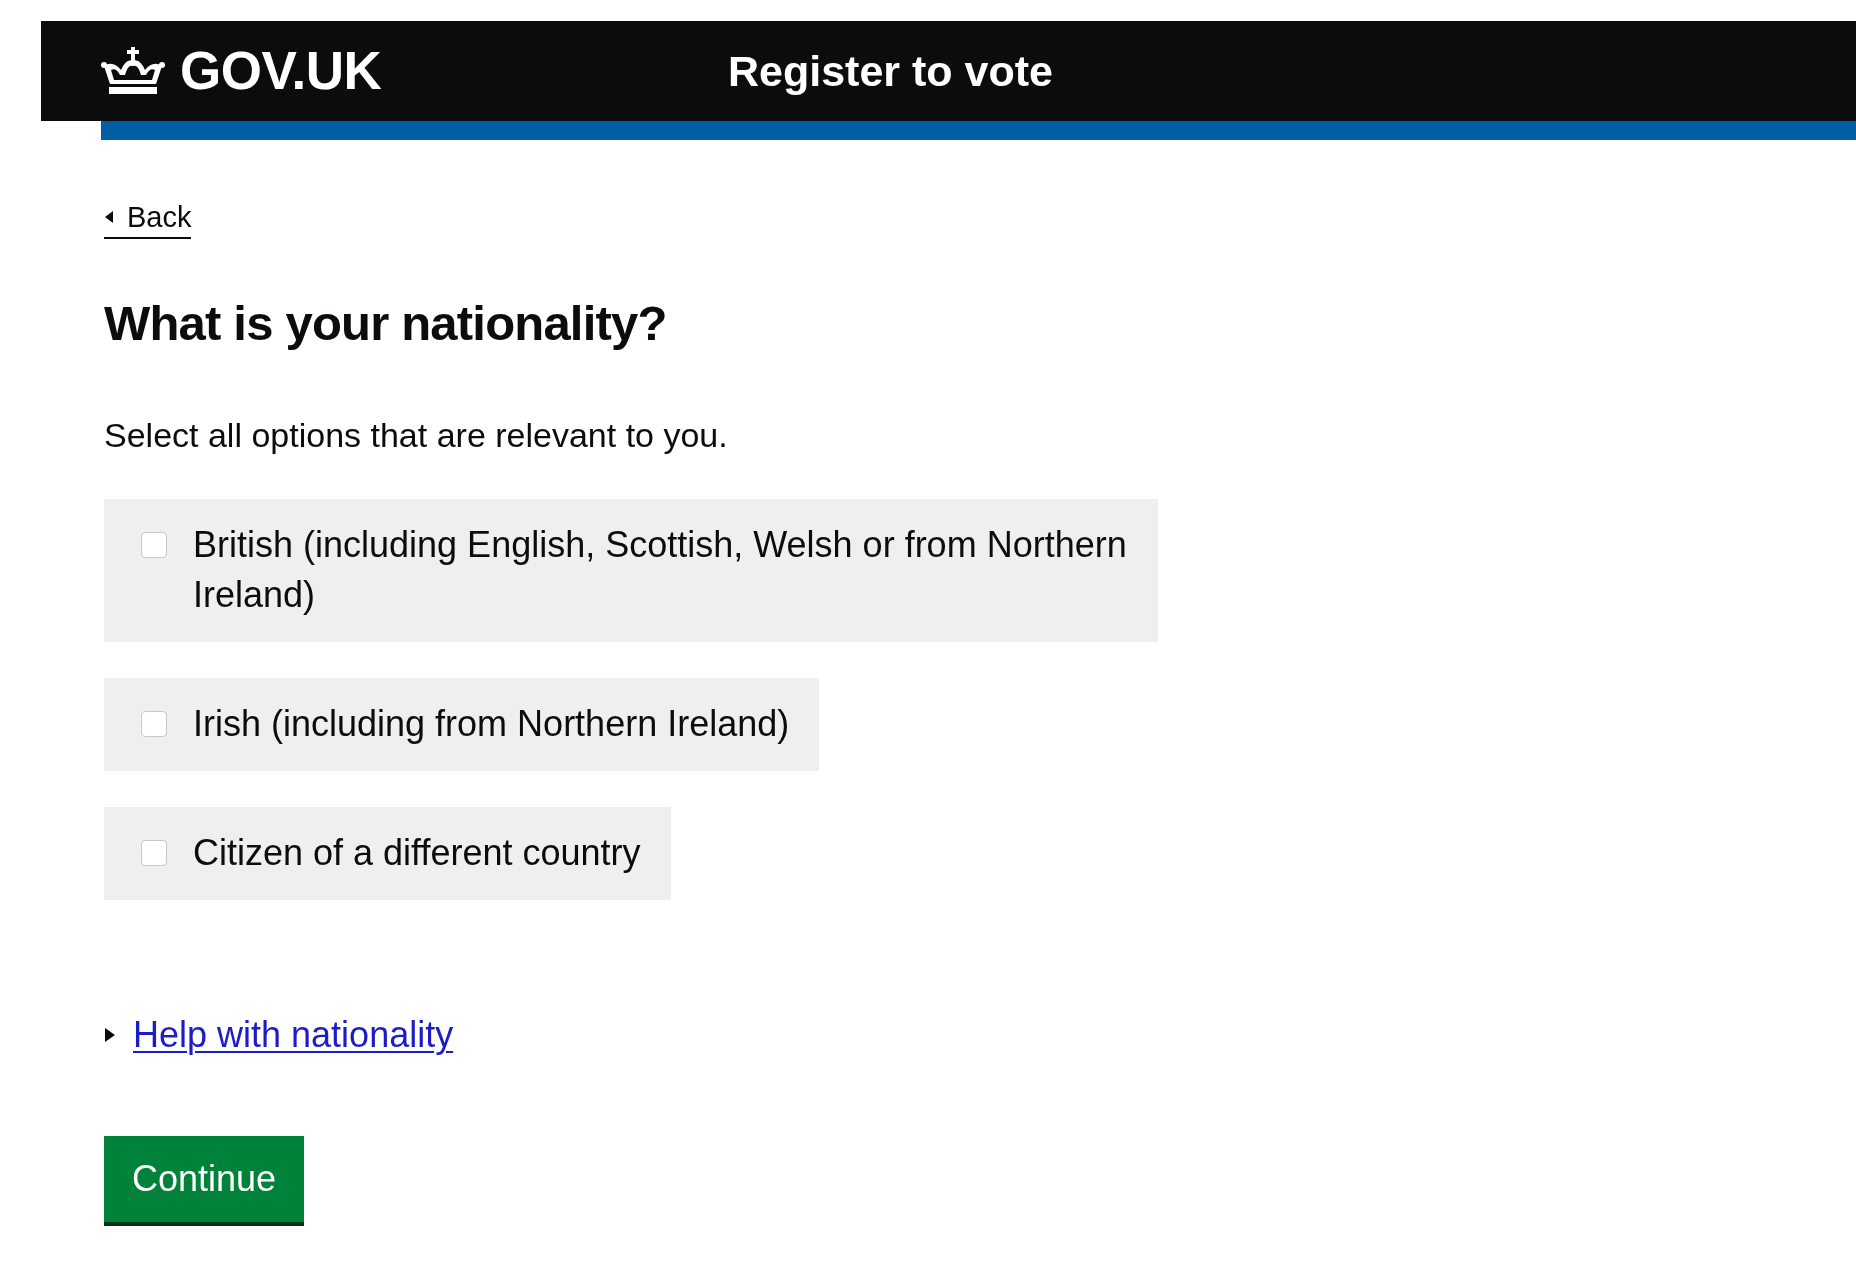  I want to click on service-name: Register to vote, so click(890, 71).